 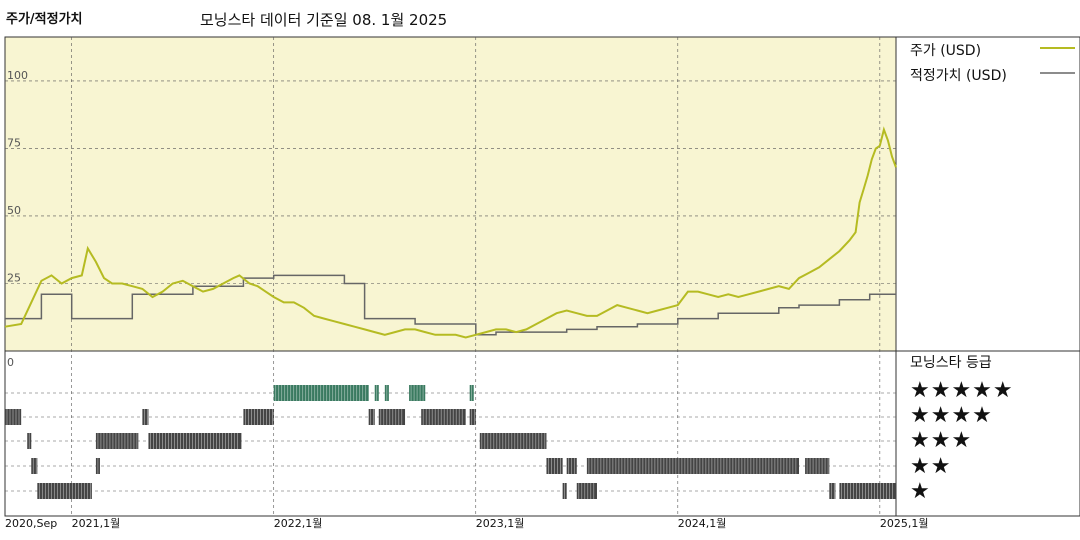 What do you see at coordinates (14, 277) in the screenshot?
I see `y-tick-label: 25` at bounding box center [14, 277].